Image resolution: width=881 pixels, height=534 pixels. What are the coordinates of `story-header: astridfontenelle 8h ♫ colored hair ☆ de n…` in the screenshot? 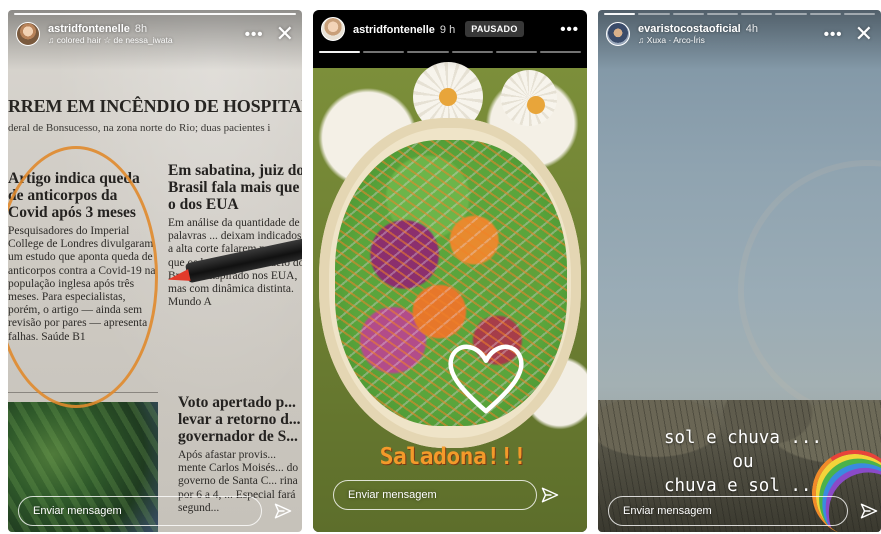 It's located at (155, 34).